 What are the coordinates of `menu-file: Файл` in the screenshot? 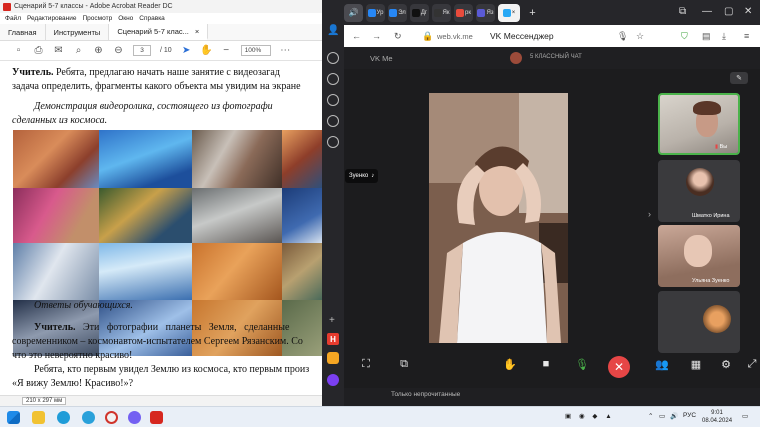 It's located at (13, 18).